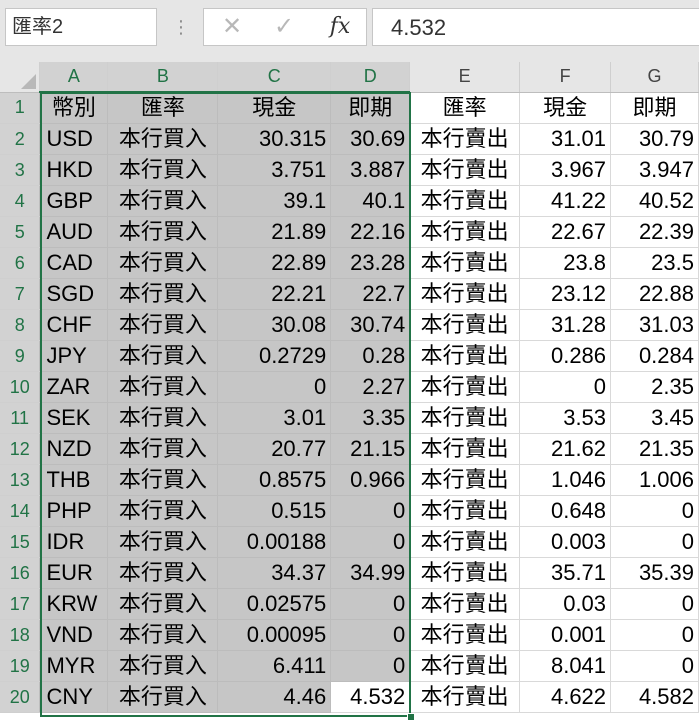 The width and height of the screenshot is (699, 722). What do you see at coordinates (274, 697) in the screenshot?
I see `cell-c20: 4.46` at bounding box center [274, 697].